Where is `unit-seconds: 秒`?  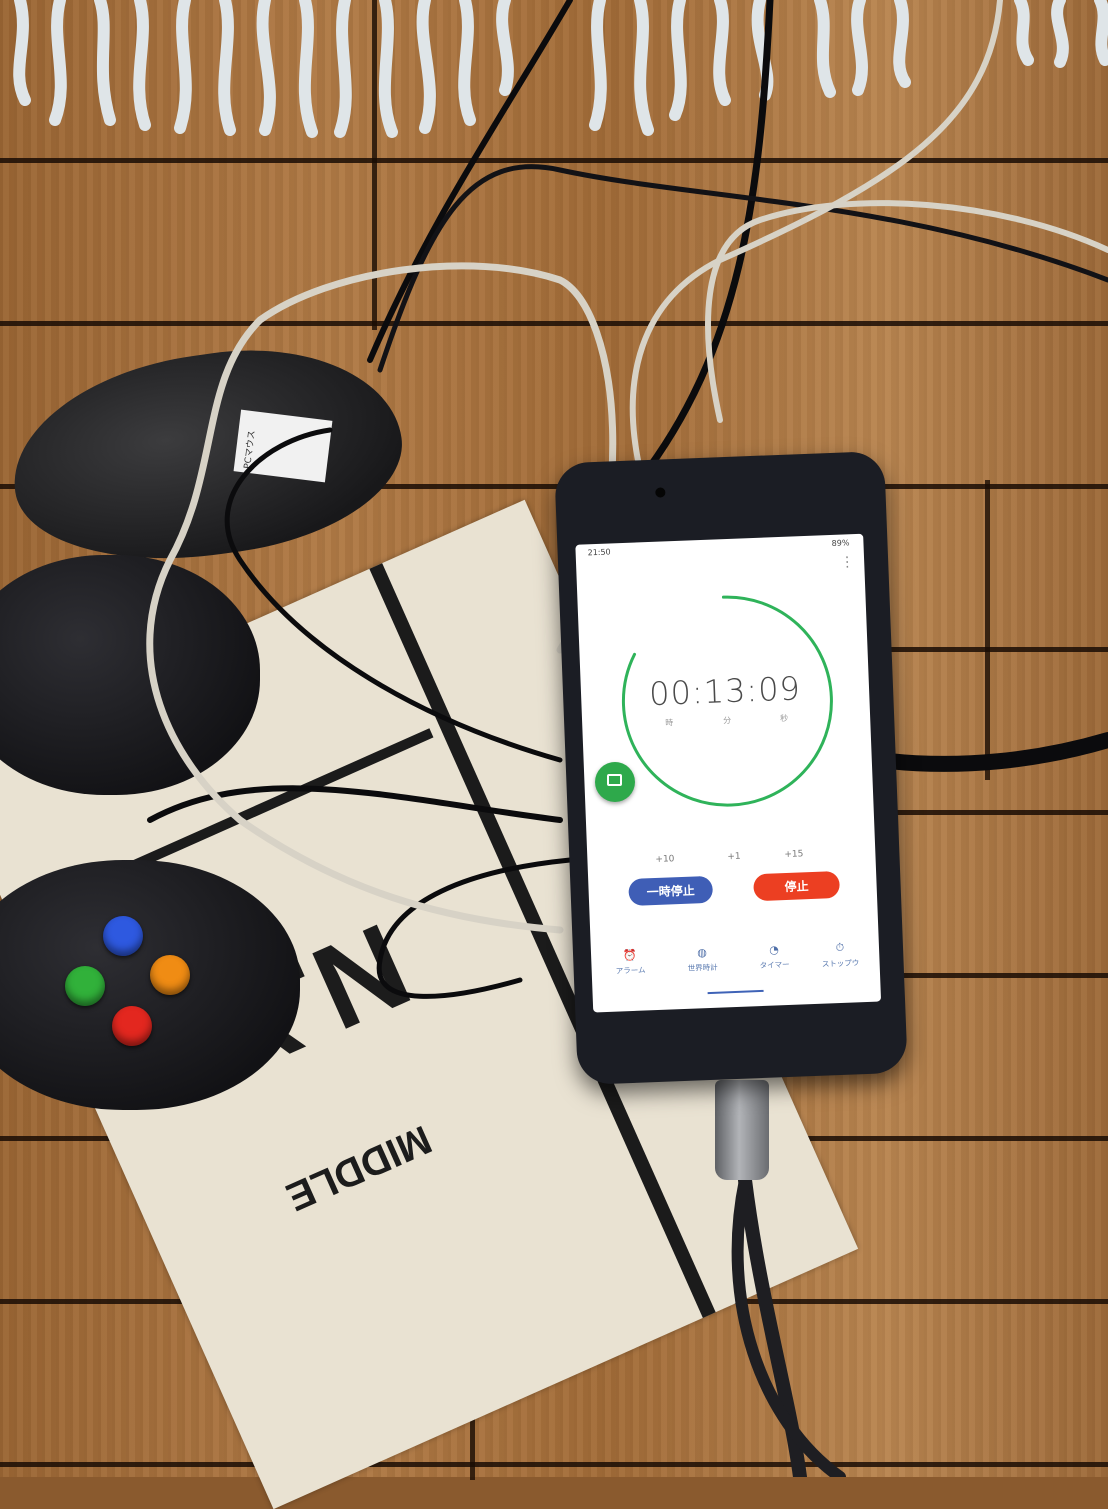 unit-seconds: 秒 is located at coordinates (784, 718).